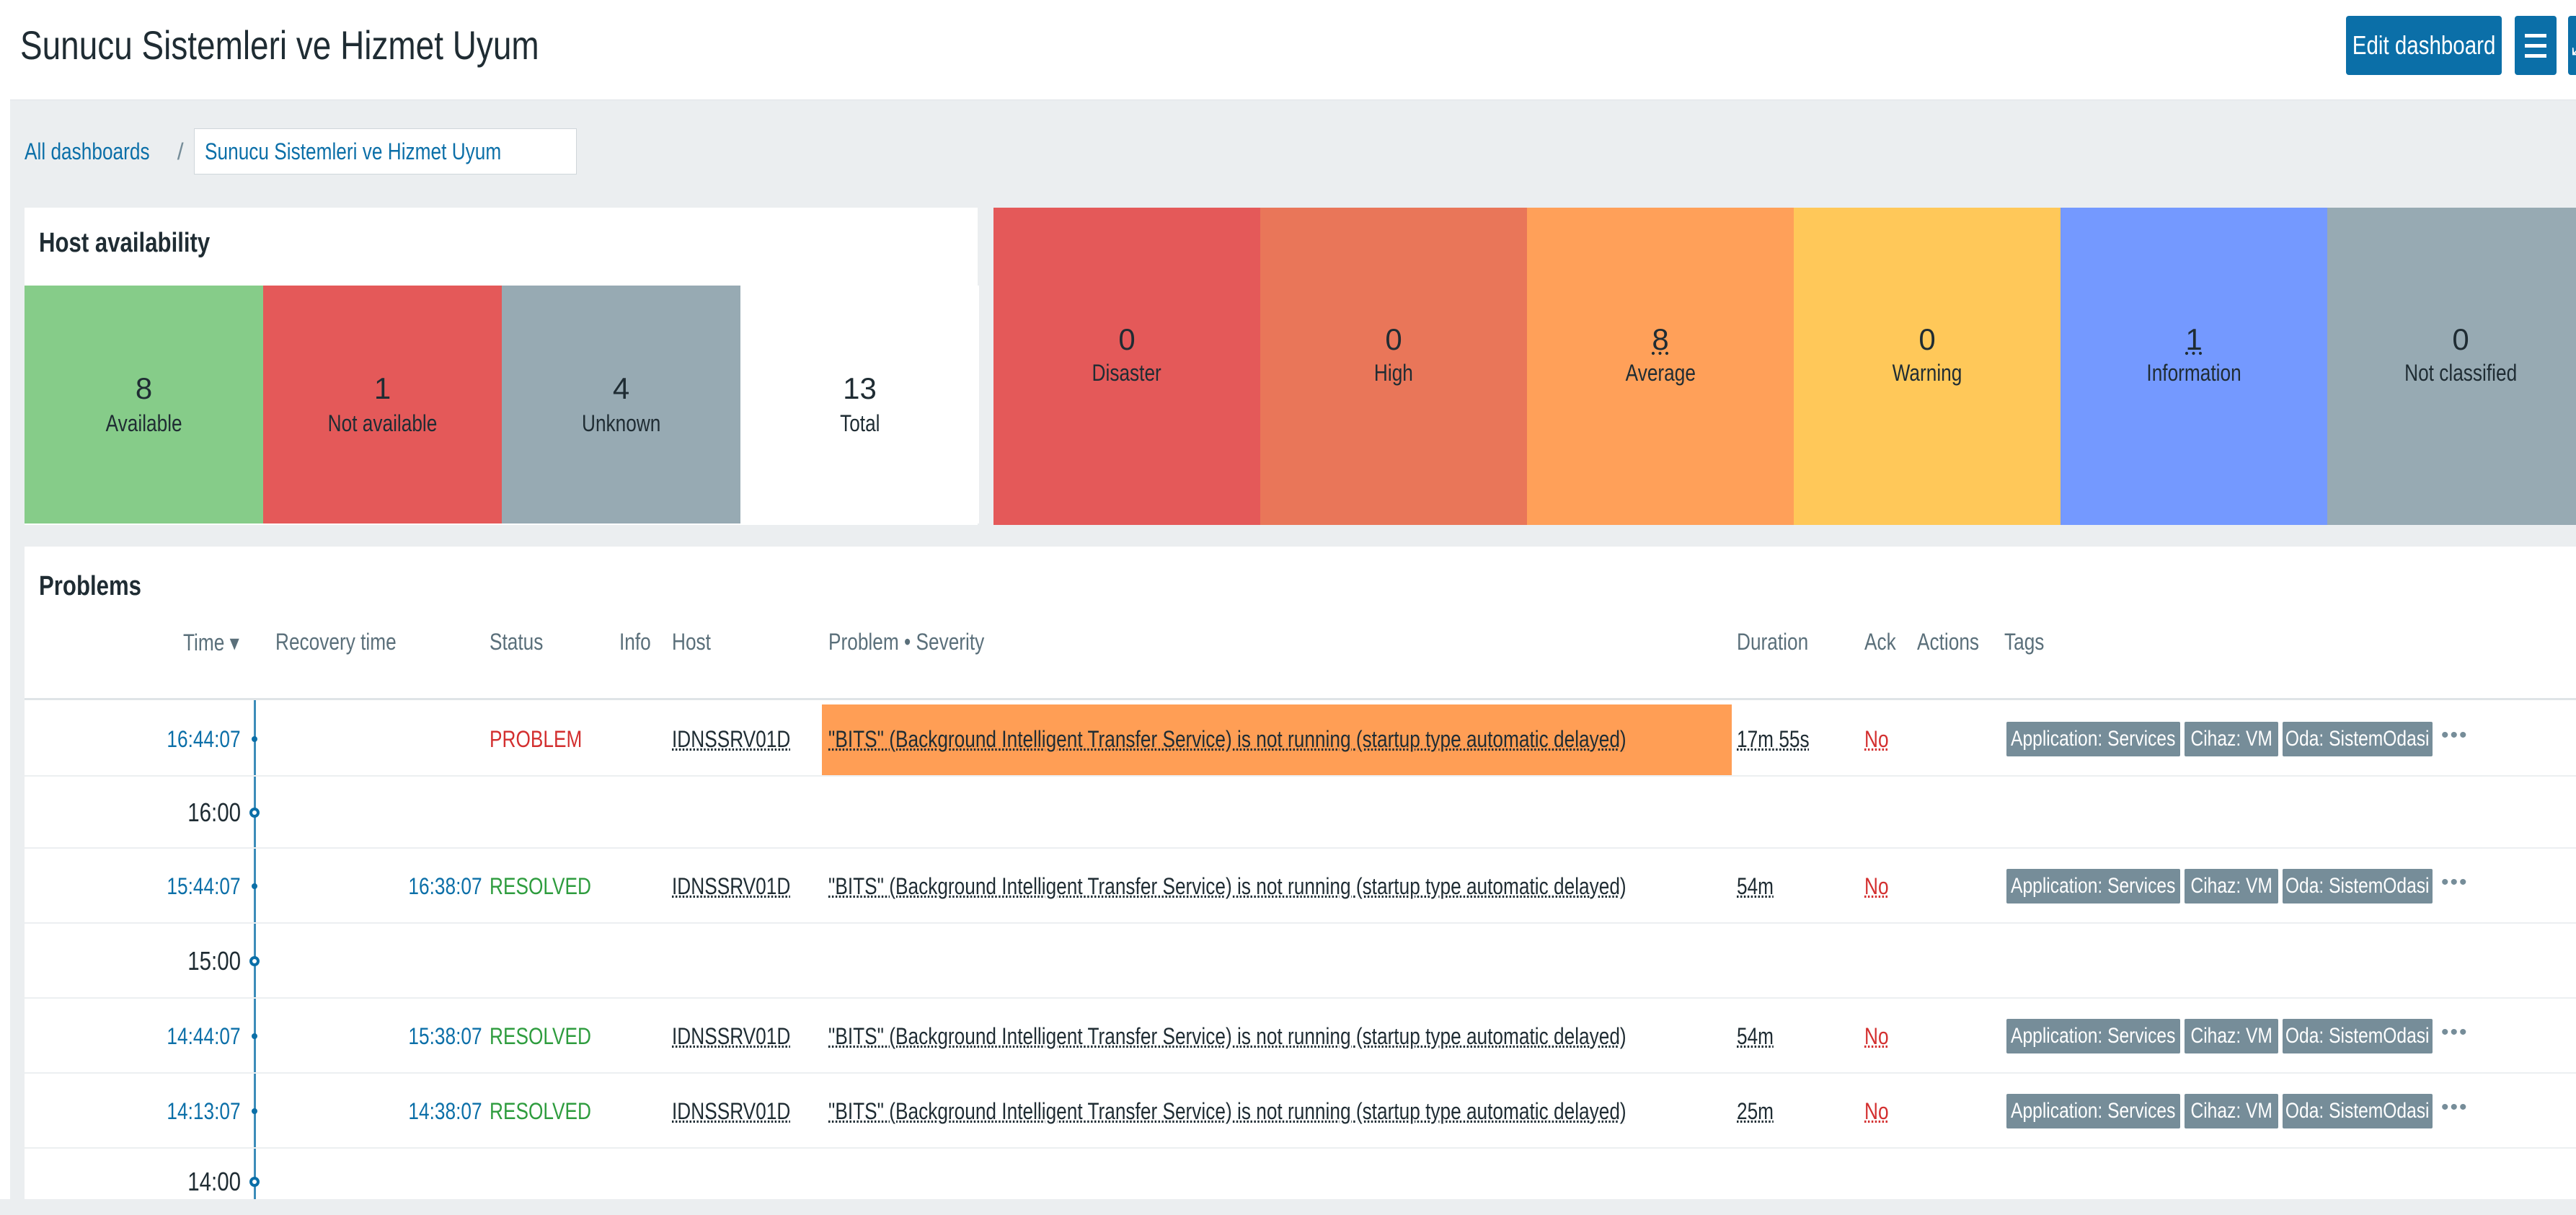  Describe the element at coordinates (1781, 739) in the screenshot. I see `duration-link: 17m 55s` at that location.